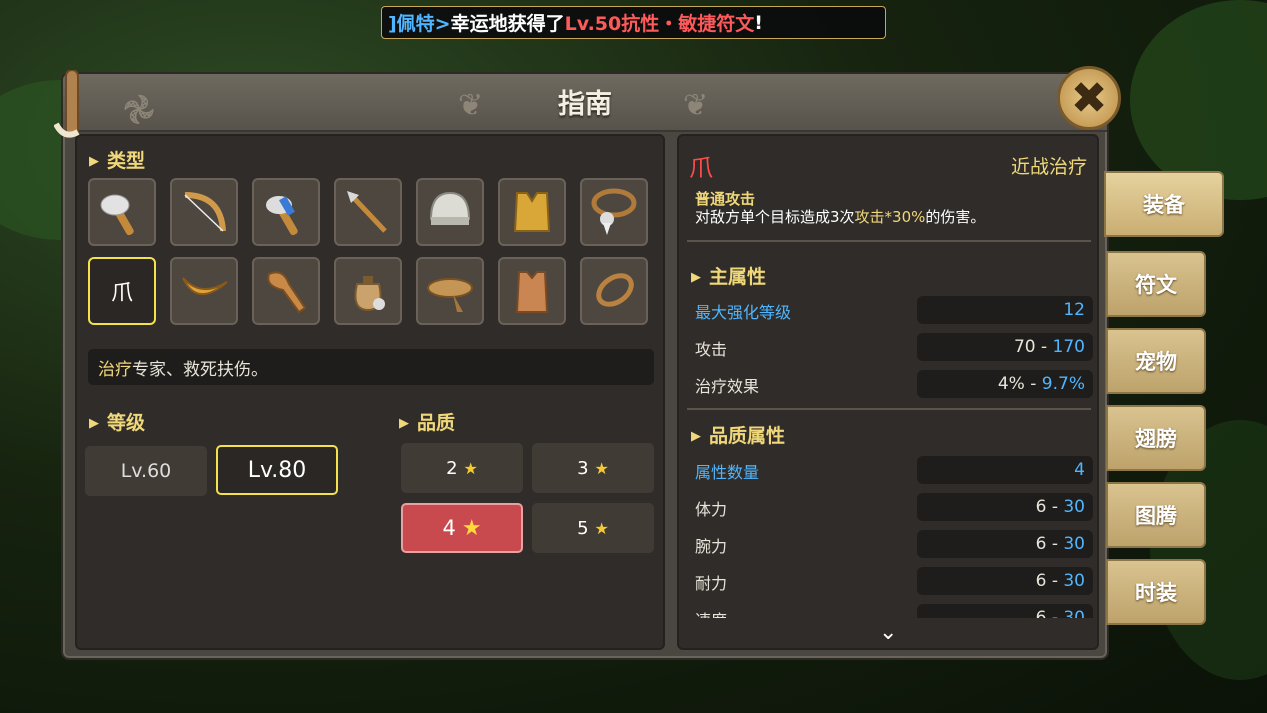  I want to click on attr-row: 攻击 70 - 170, so click(893, 347).